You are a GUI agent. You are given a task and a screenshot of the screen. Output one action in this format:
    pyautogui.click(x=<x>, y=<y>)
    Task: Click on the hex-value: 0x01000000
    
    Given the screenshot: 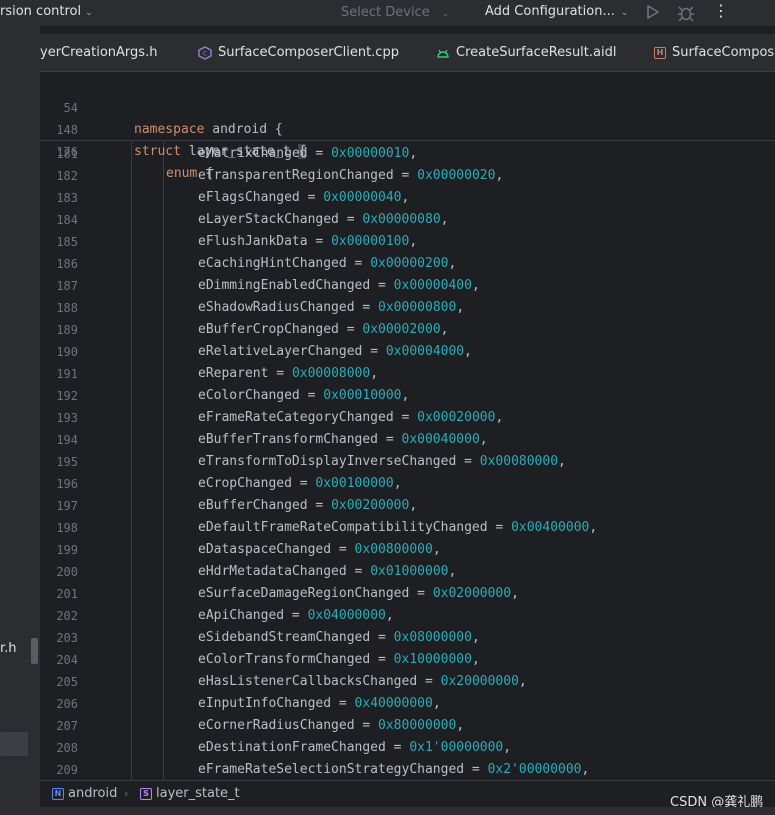 What is the action you would take?
    pyautogui.click(x=409, y=571)
    